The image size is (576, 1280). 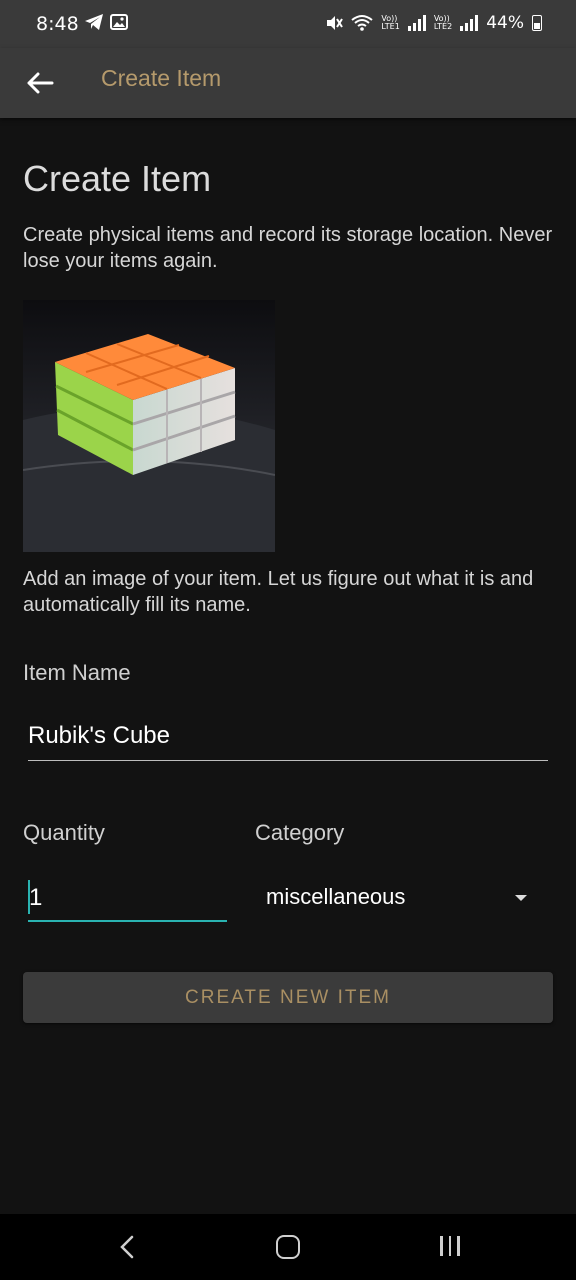 What do you see at coordinates (390, 22) in the screenshot?
I see `sim1-label: Vo)) LTE1` at bounding box center [390, 22].